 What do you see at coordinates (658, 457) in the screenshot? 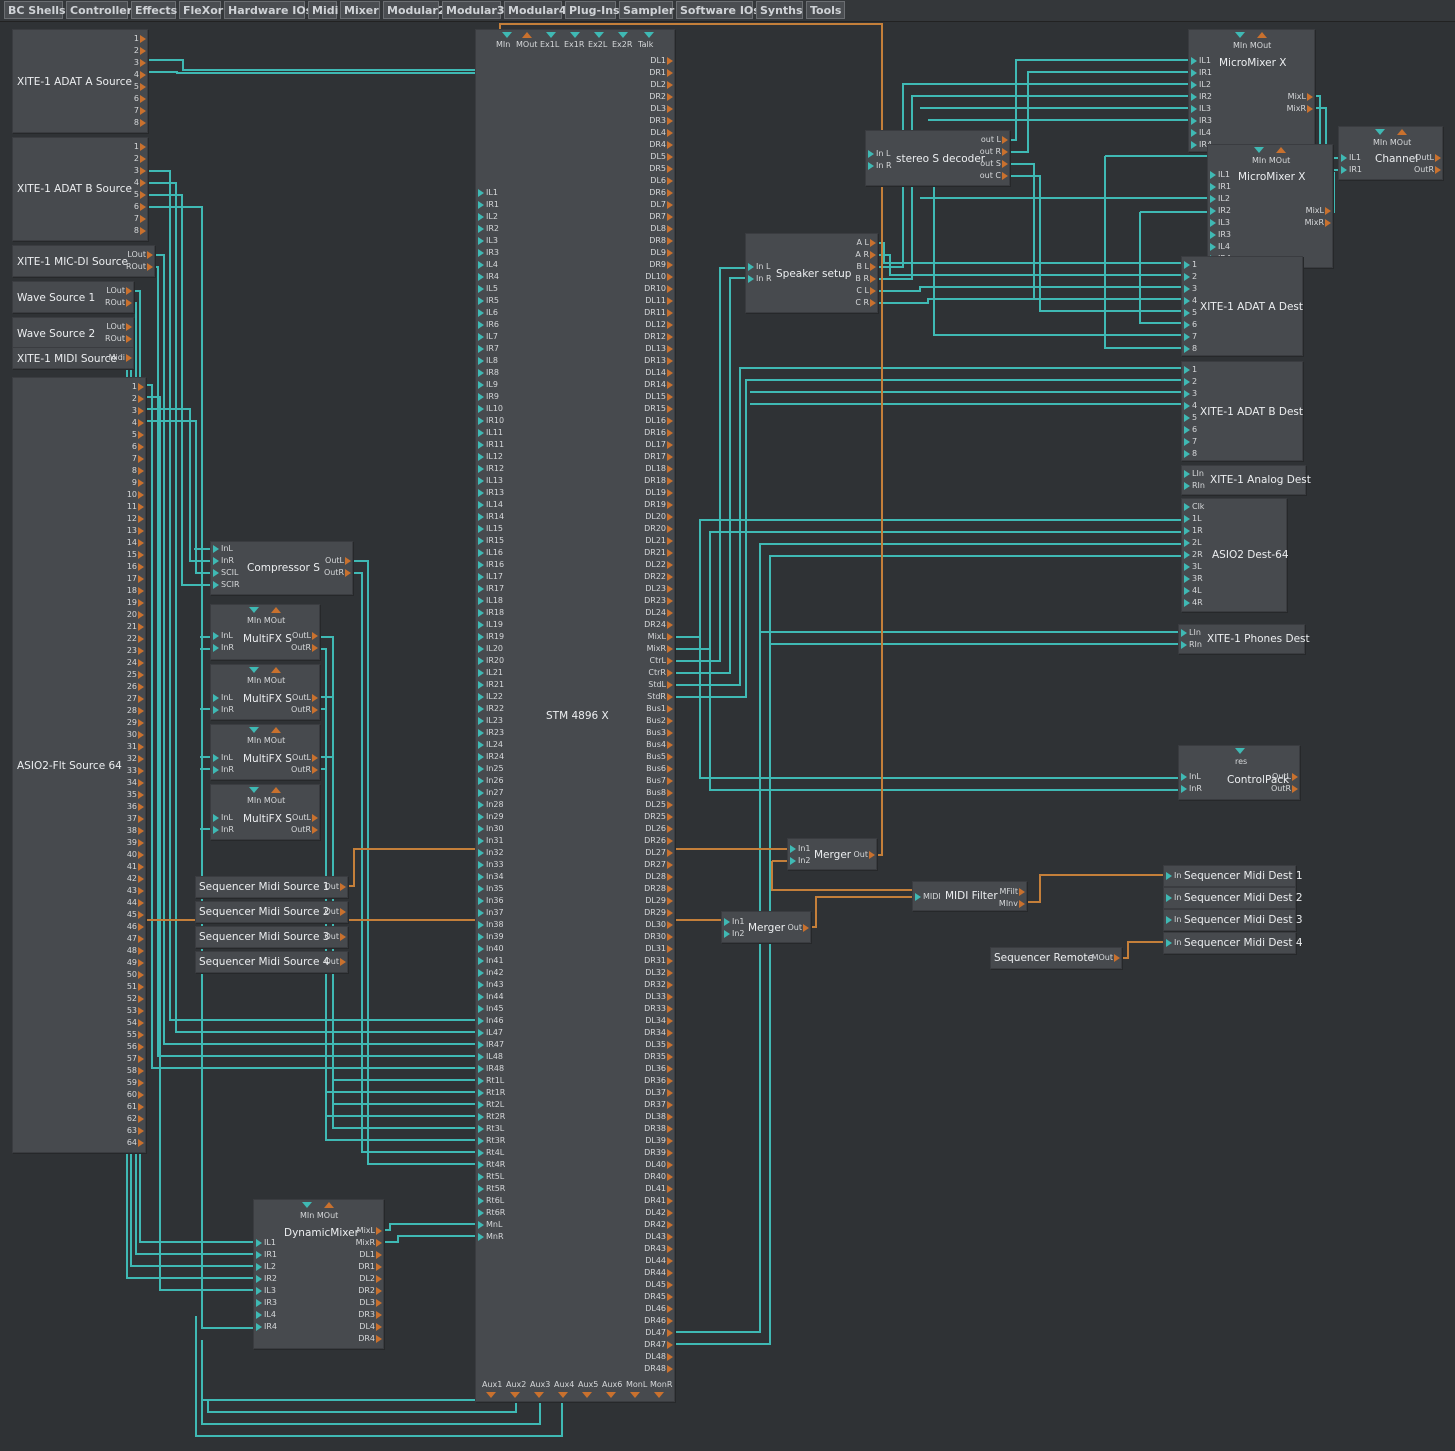
I see `output-port: DR17` at bounding box center [658, 457].